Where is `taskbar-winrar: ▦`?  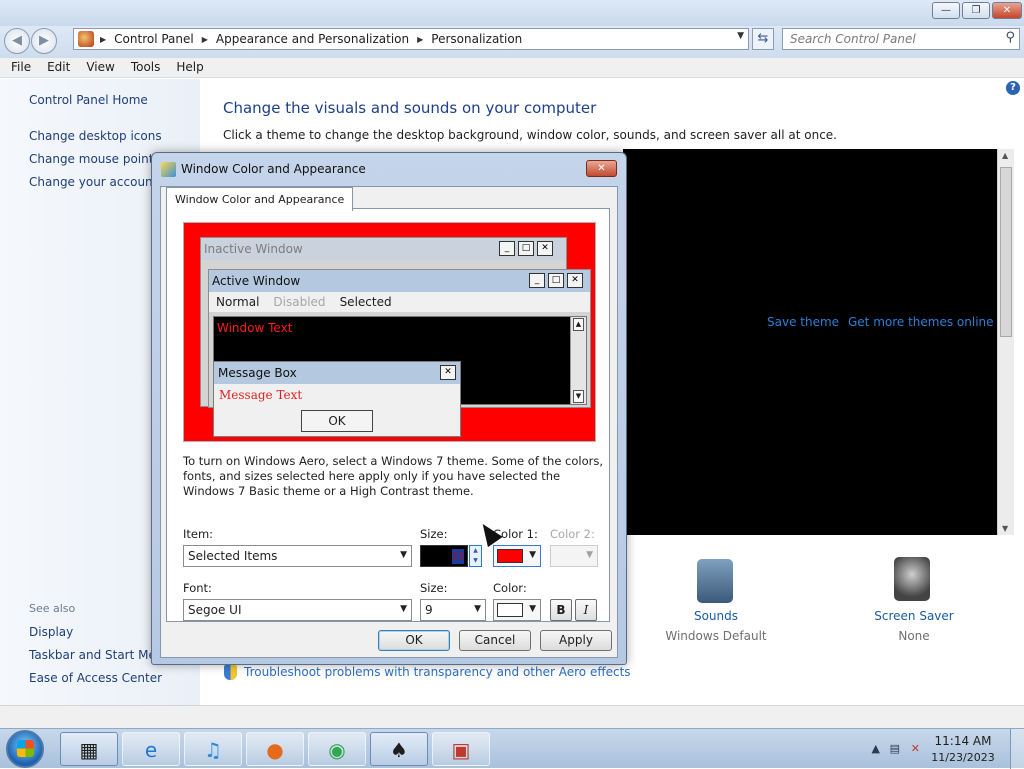 taskbar-winrar: ▦ is located at coordinates (89, 749).